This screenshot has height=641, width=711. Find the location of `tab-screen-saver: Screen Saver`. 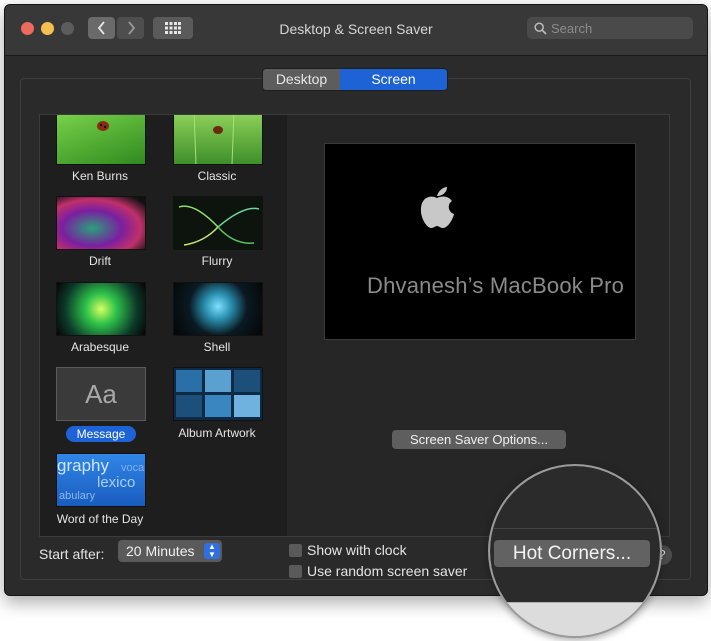

tab-screen-saver: Screen Saver is located at coordinates (393, 79).